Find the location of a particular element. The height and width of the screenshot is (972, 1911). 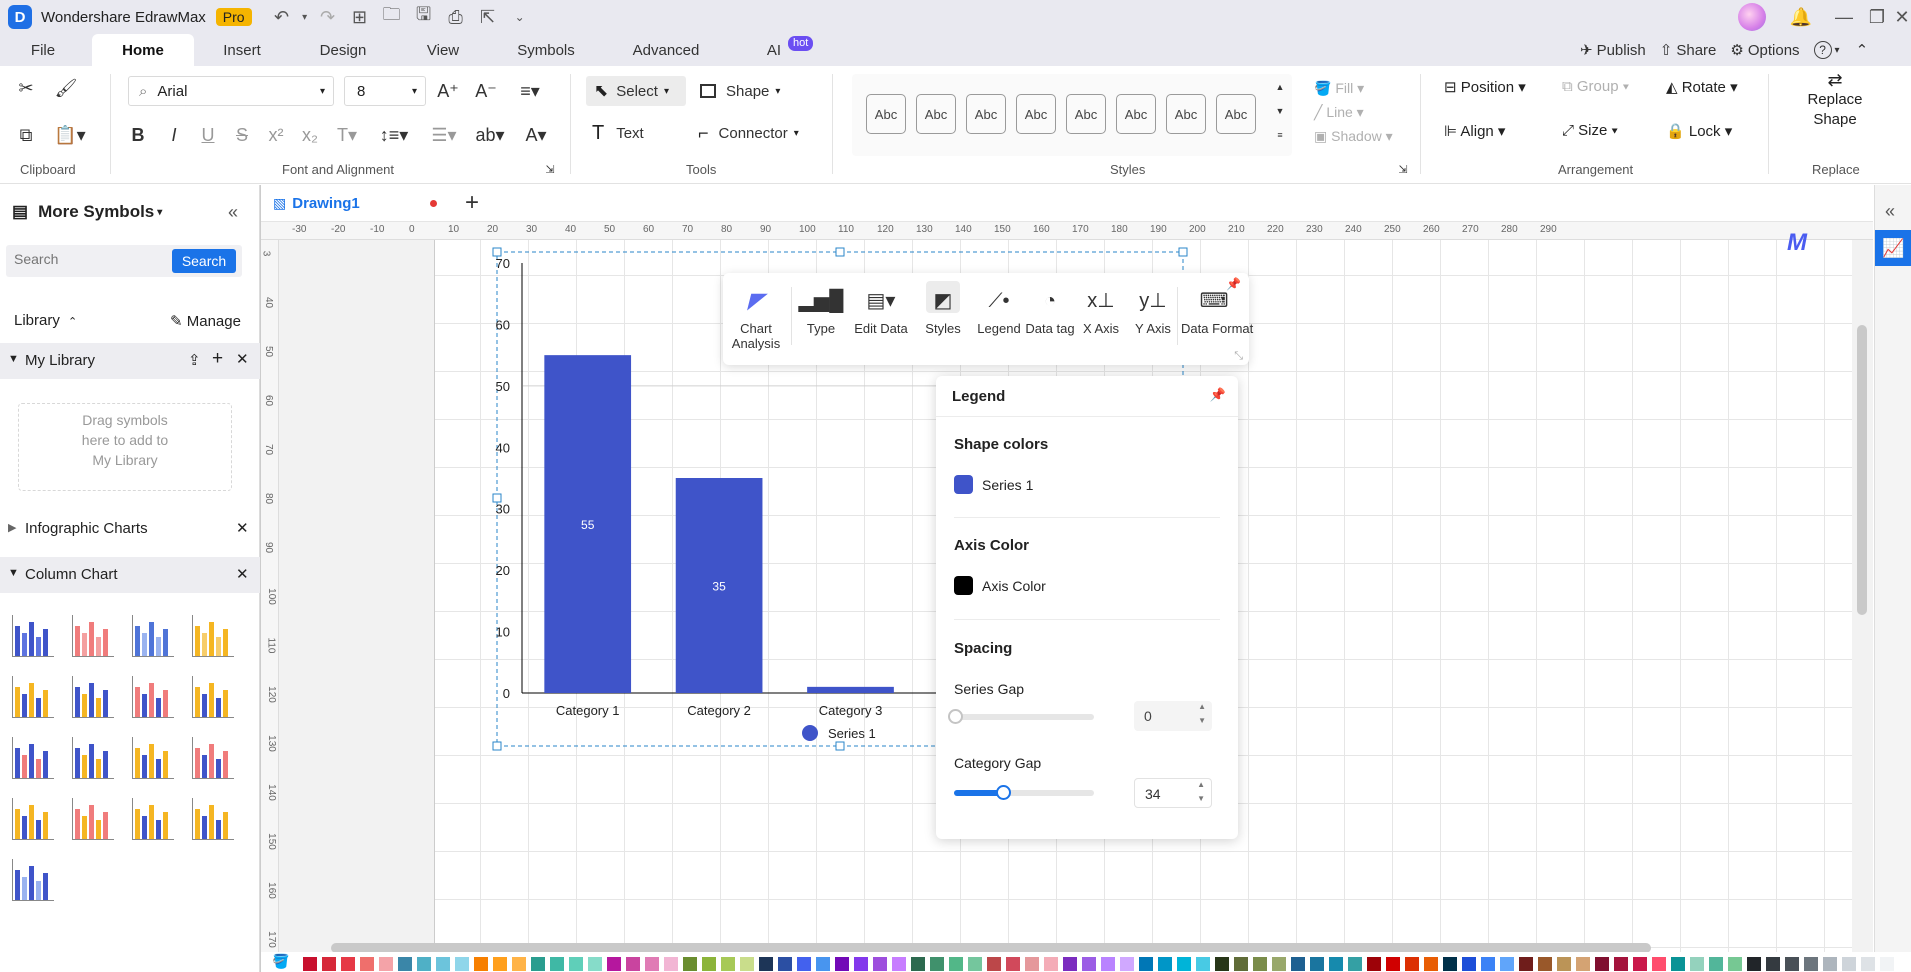

add-icon: + is located at coordinates (217, 359).